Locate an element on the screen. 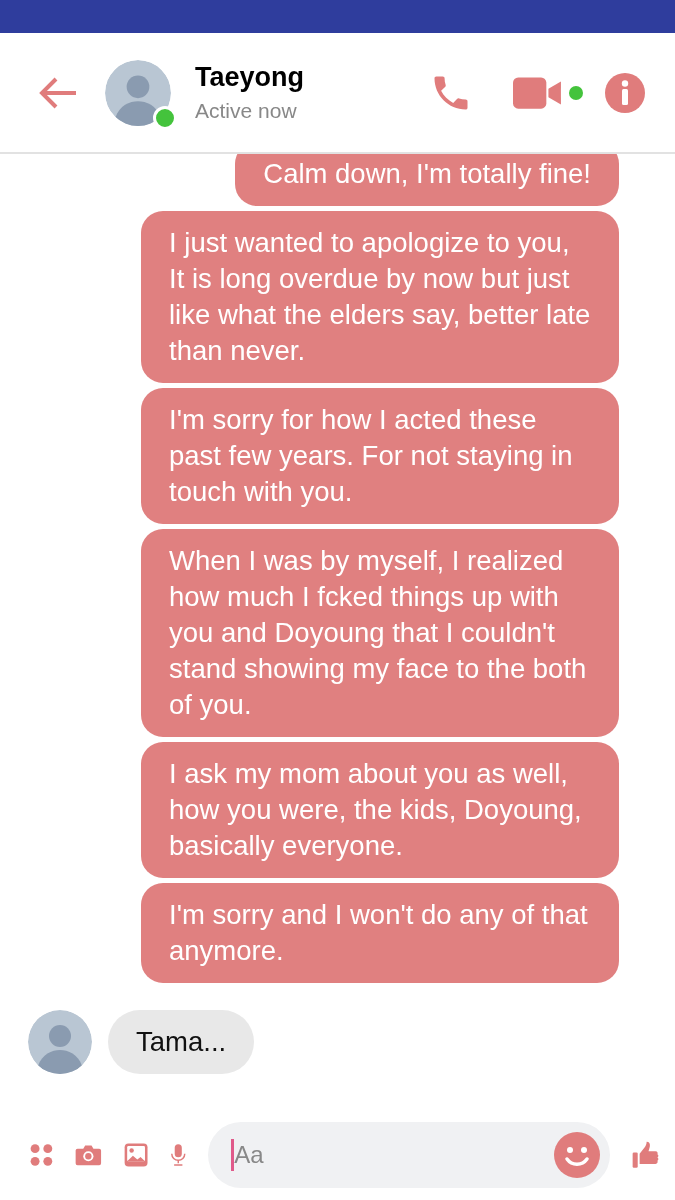  video-camera-icon is located at coordinates (538, 92).